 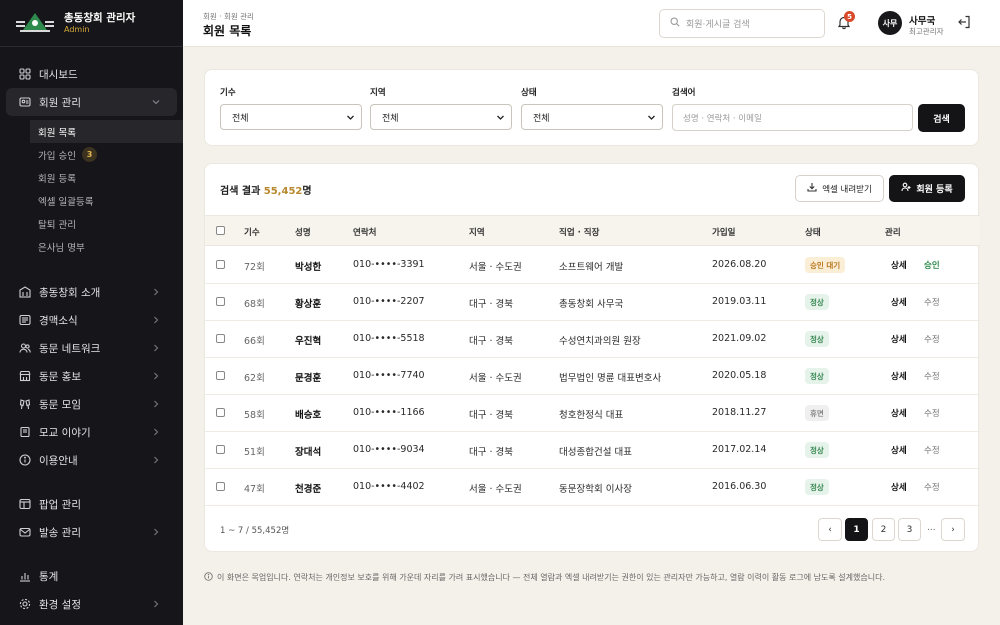 I want to click on keyword-label: 검색어, so click(x=684, y=93).